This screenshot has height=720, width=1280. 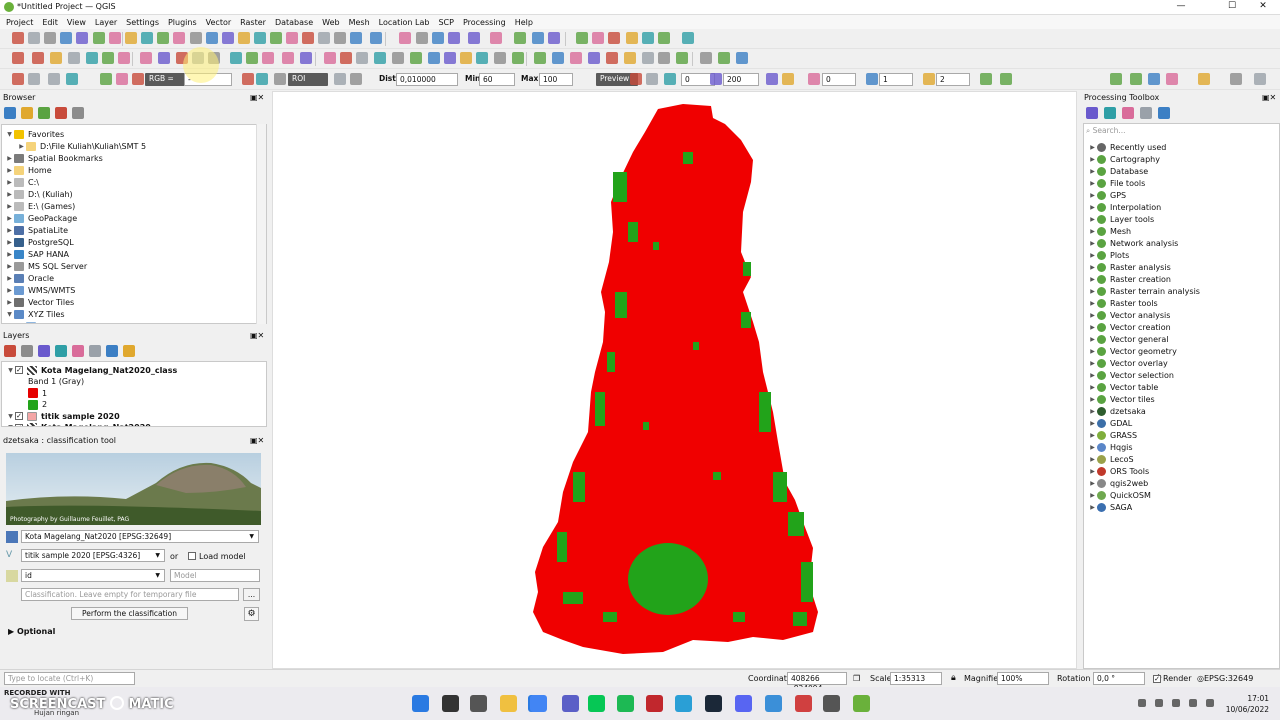 I want to click on toolbox-provider: ▶ LecoS, so click(x=1111, y=459).